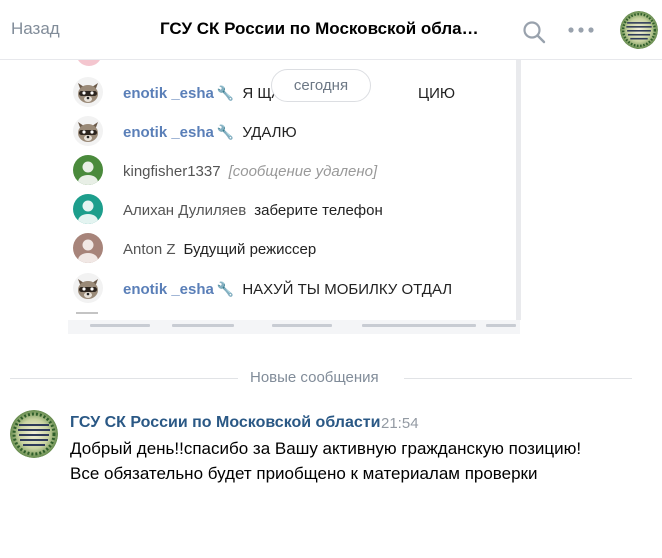 This screenshot has height=558, width=662. I want to click on partial-avatar, so click(89, 63).